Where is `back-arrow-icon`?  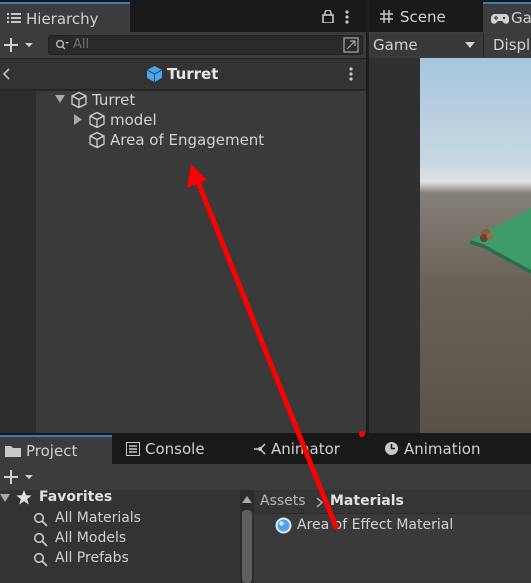 back-arrow-icon is located at coordinates (7, 74).